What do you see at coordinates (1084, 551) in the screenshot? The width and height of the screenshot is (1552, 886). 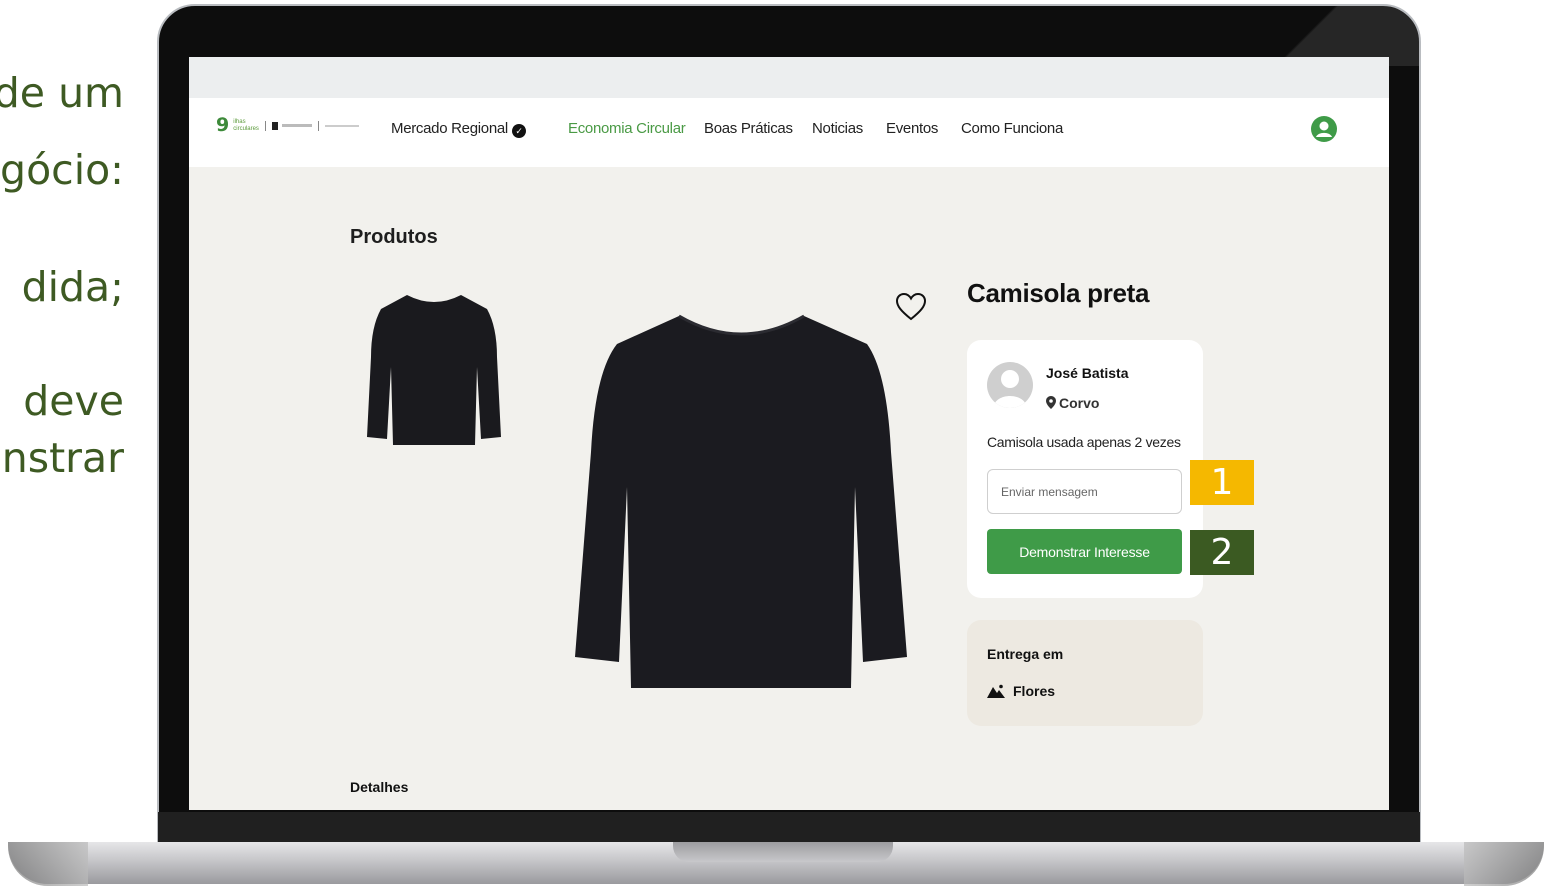 I see `show-interest-button: Demonstrar Interesse` at bounding box center [1084, 551].